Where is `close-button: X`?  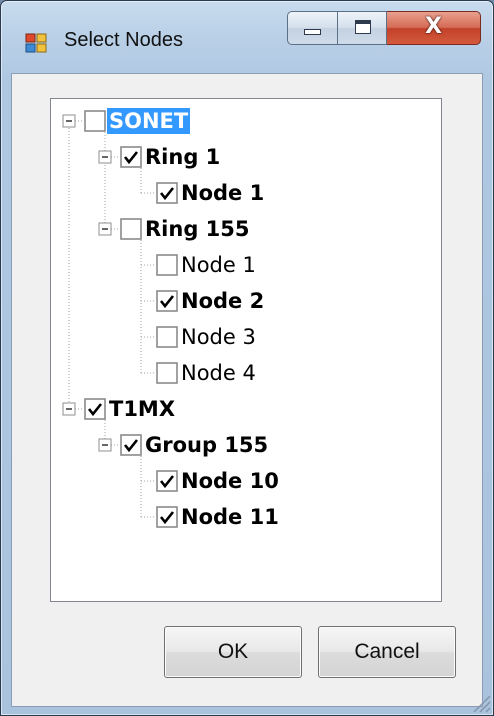
close-button: X is located at coordinates (434, 28).